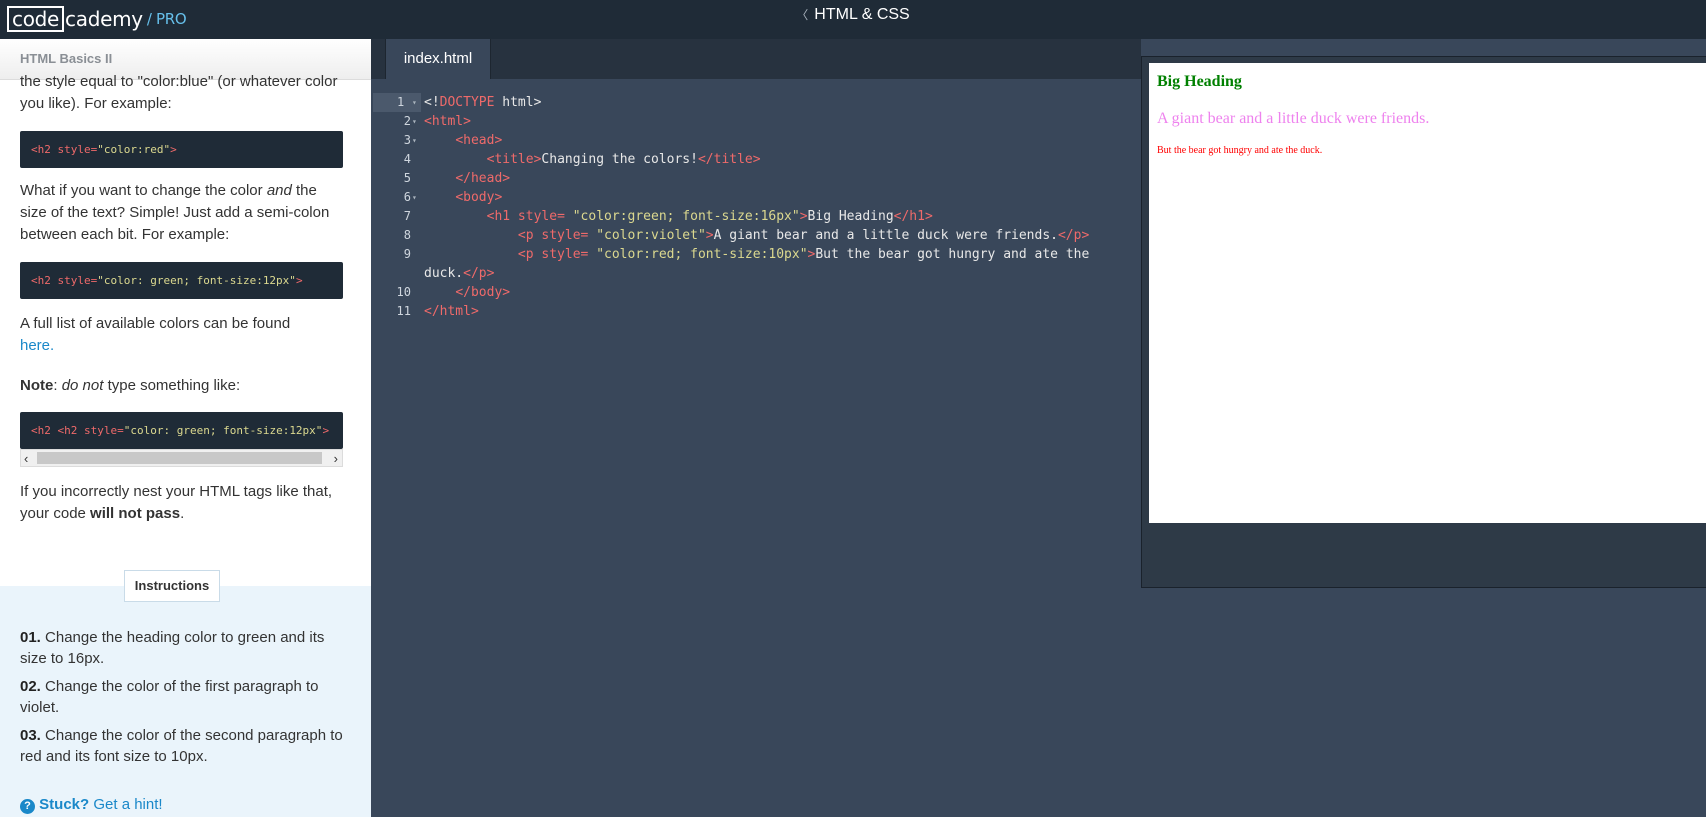  What do you see at coordinates (82, 385) in the screenshot?
I see `note-emphasis: do not` at bounding box center [82, 385].